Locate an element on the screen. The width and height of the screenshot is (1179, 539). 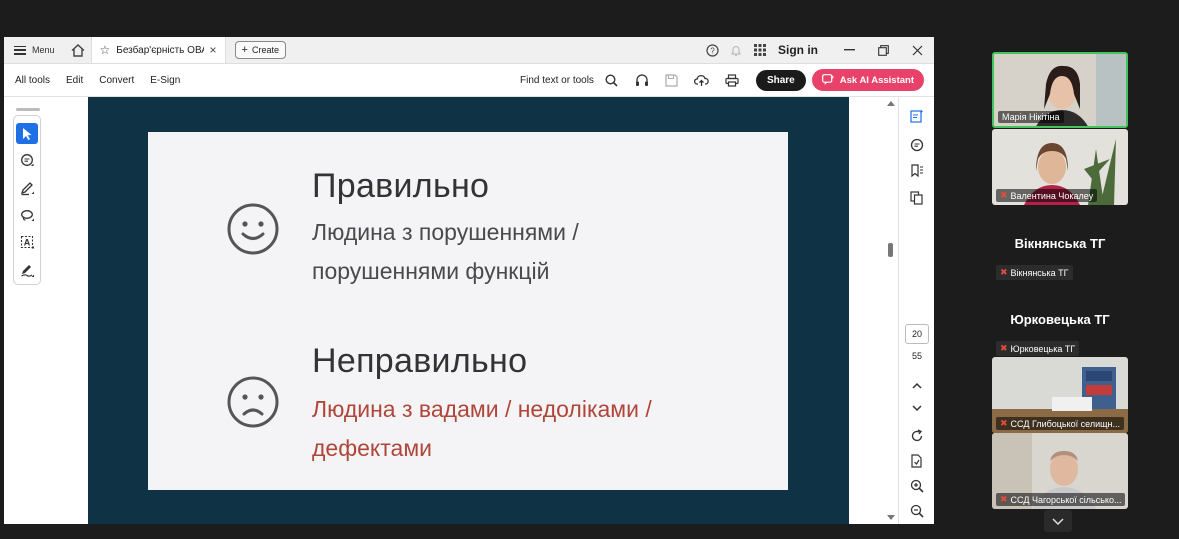
rail-drag-handle is located at coordinates (28, 109).